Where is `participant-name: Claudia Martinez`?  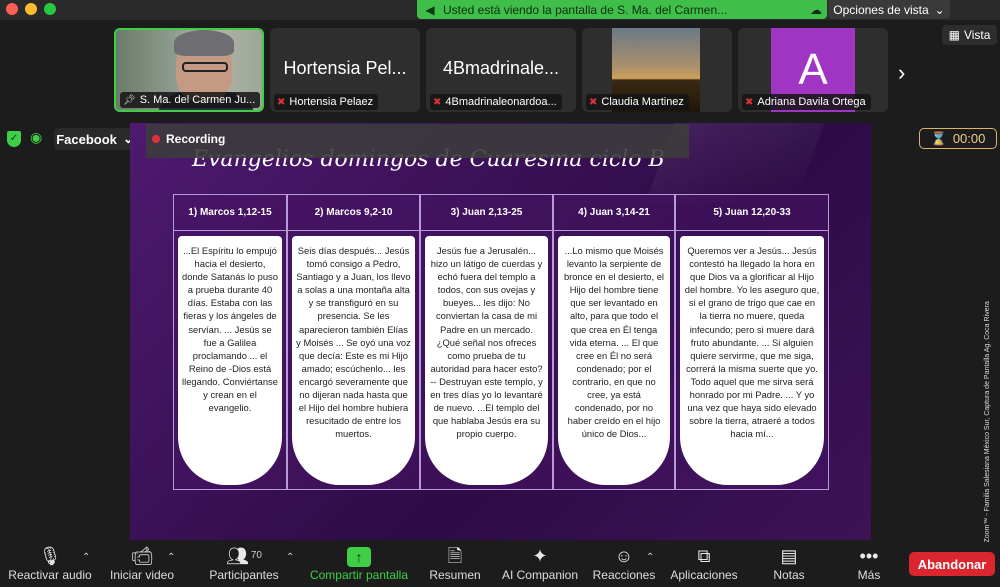
participant-name: Claudia Martinez is located at coordinates (642, 102).